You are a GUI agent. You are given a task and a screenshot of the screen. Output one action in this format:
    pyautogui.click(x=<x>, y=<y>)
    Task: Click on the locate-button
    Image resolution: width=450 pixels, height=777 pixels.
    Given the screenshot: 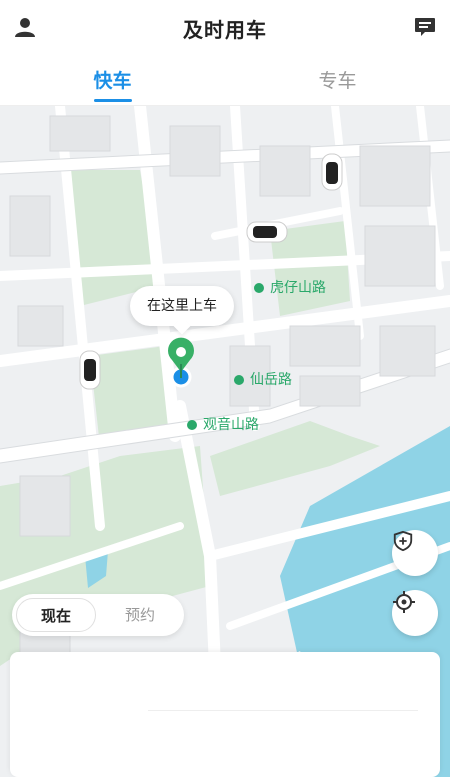 What is the action you would take?
    pyautogui.click(x=415, y=613)
    